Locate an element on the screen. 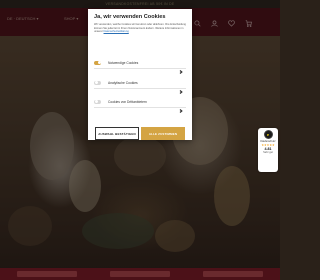 Image resolution: width=320 pixels, height=280 pixels. cookie-option-label: Cookies von Drittanbietern is located at coordinates (127, 101).